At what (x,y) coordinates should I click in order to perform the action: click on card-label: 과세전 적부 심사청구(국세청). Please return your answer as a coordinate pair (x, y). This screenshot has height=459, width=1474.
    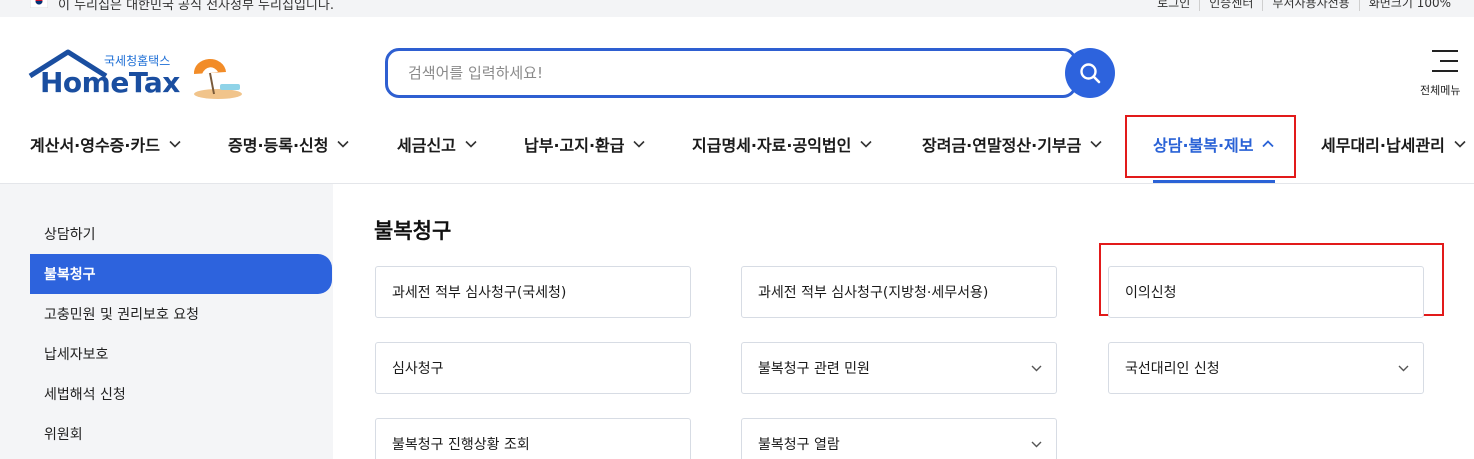
    Looking at the image, I should click on (479, 293).